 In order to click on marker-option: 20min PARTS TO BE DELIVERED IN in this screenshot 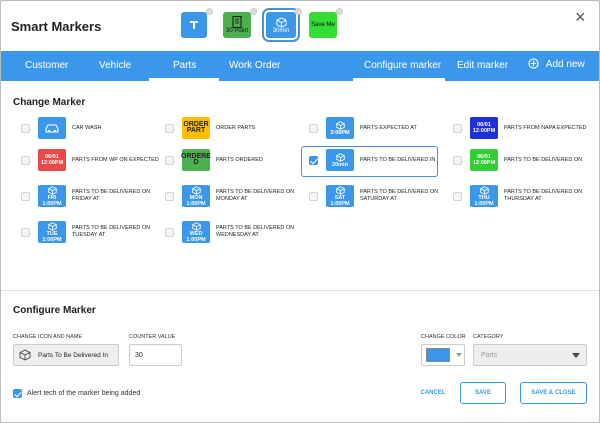, I will do `click(379, 160)`.